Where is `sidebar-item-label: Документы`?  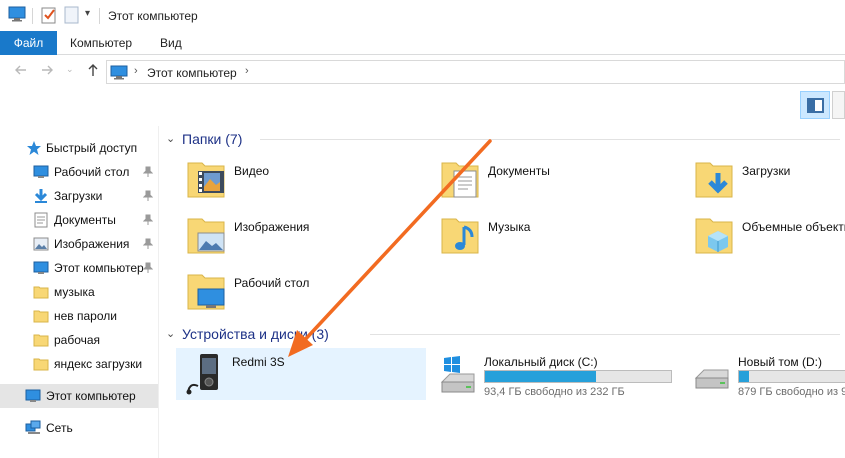 sidebar-item-label: Документы is located at coordinates (85, 220).